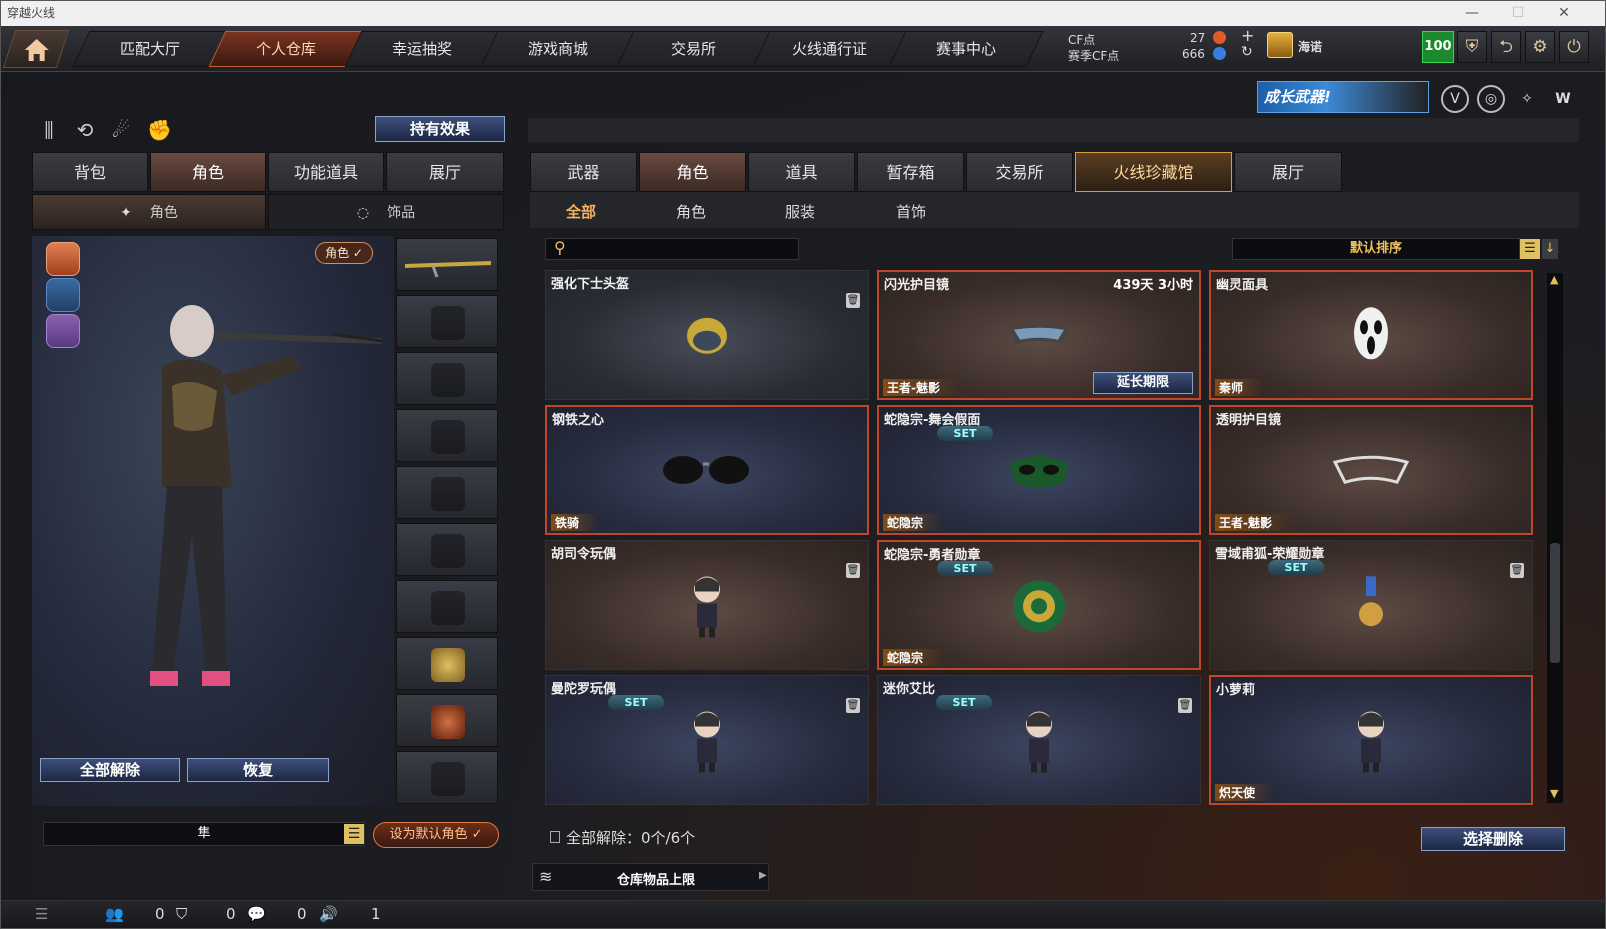  I want to click on list-icon: ☰, so click(41, 914).